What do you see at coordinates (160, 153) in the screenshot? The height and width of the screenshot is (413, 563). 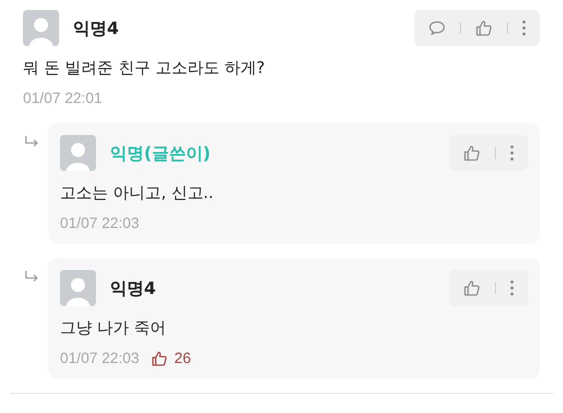 I see `author-name: 익명(글쓴이)` at bounding box center [160, 153].